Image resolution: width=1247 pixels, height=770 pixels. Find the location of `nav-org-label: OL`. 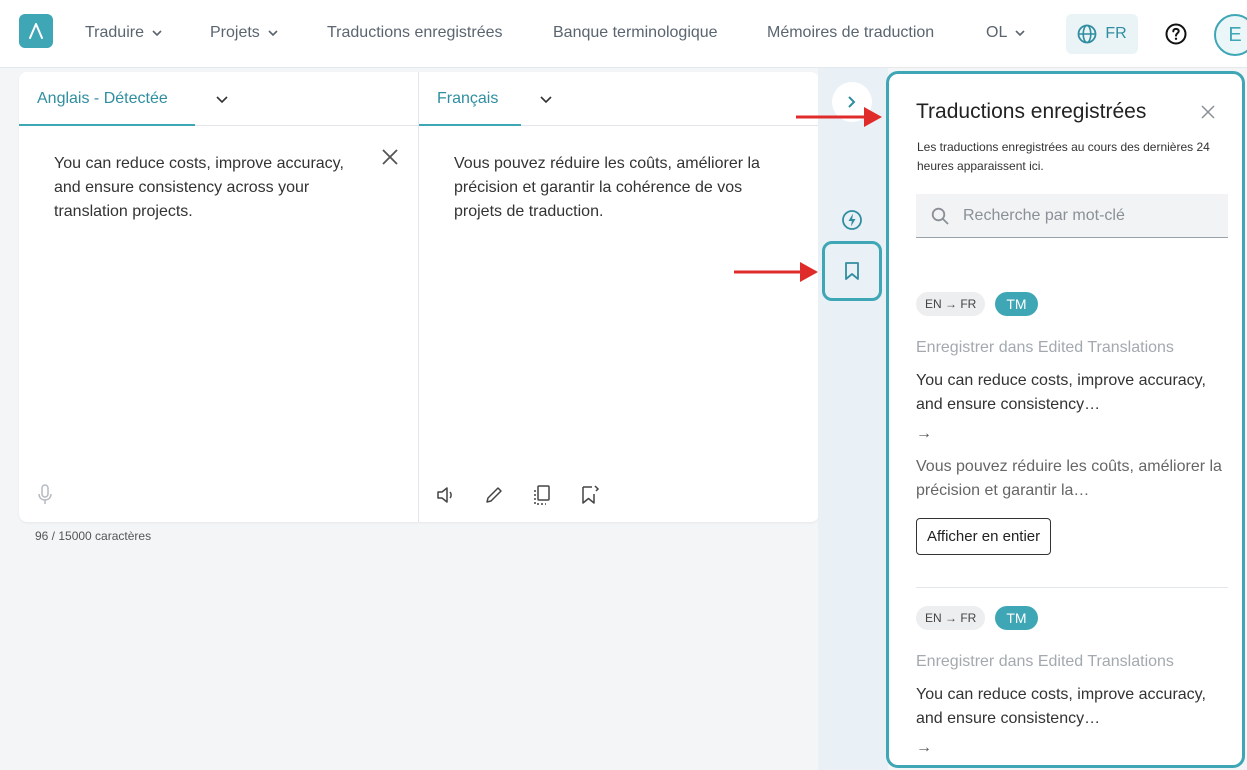

nav-org-label: OL is located at coordinates (997, 32).